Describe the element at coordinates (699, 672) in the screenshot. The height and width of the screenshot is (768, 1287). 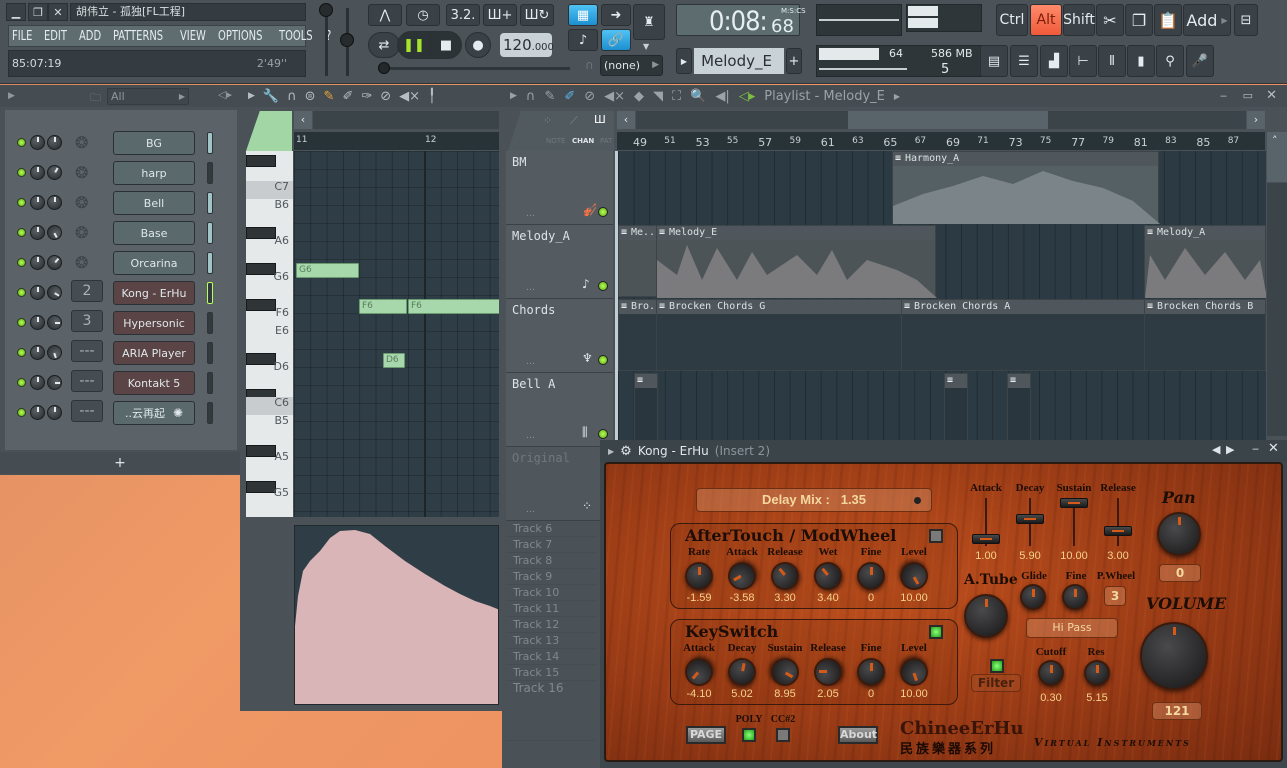
I see `keyswitch-attack-knob` at that location.